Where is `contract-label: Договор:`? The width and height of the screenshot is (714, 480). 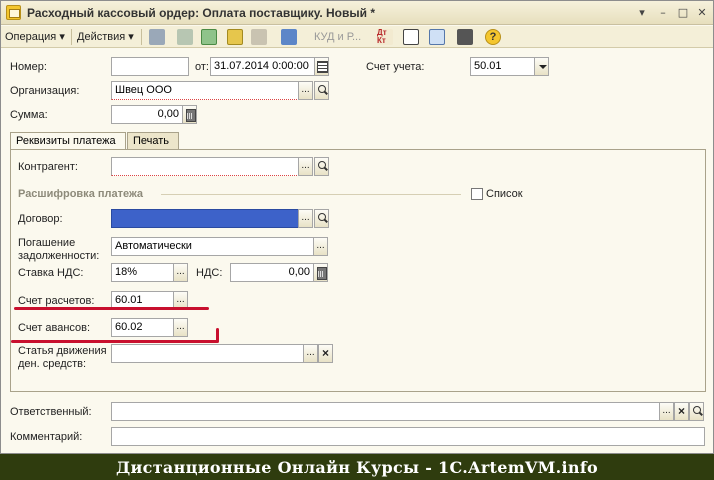
contract-label: Договор: is located at coordinates (40, 219).